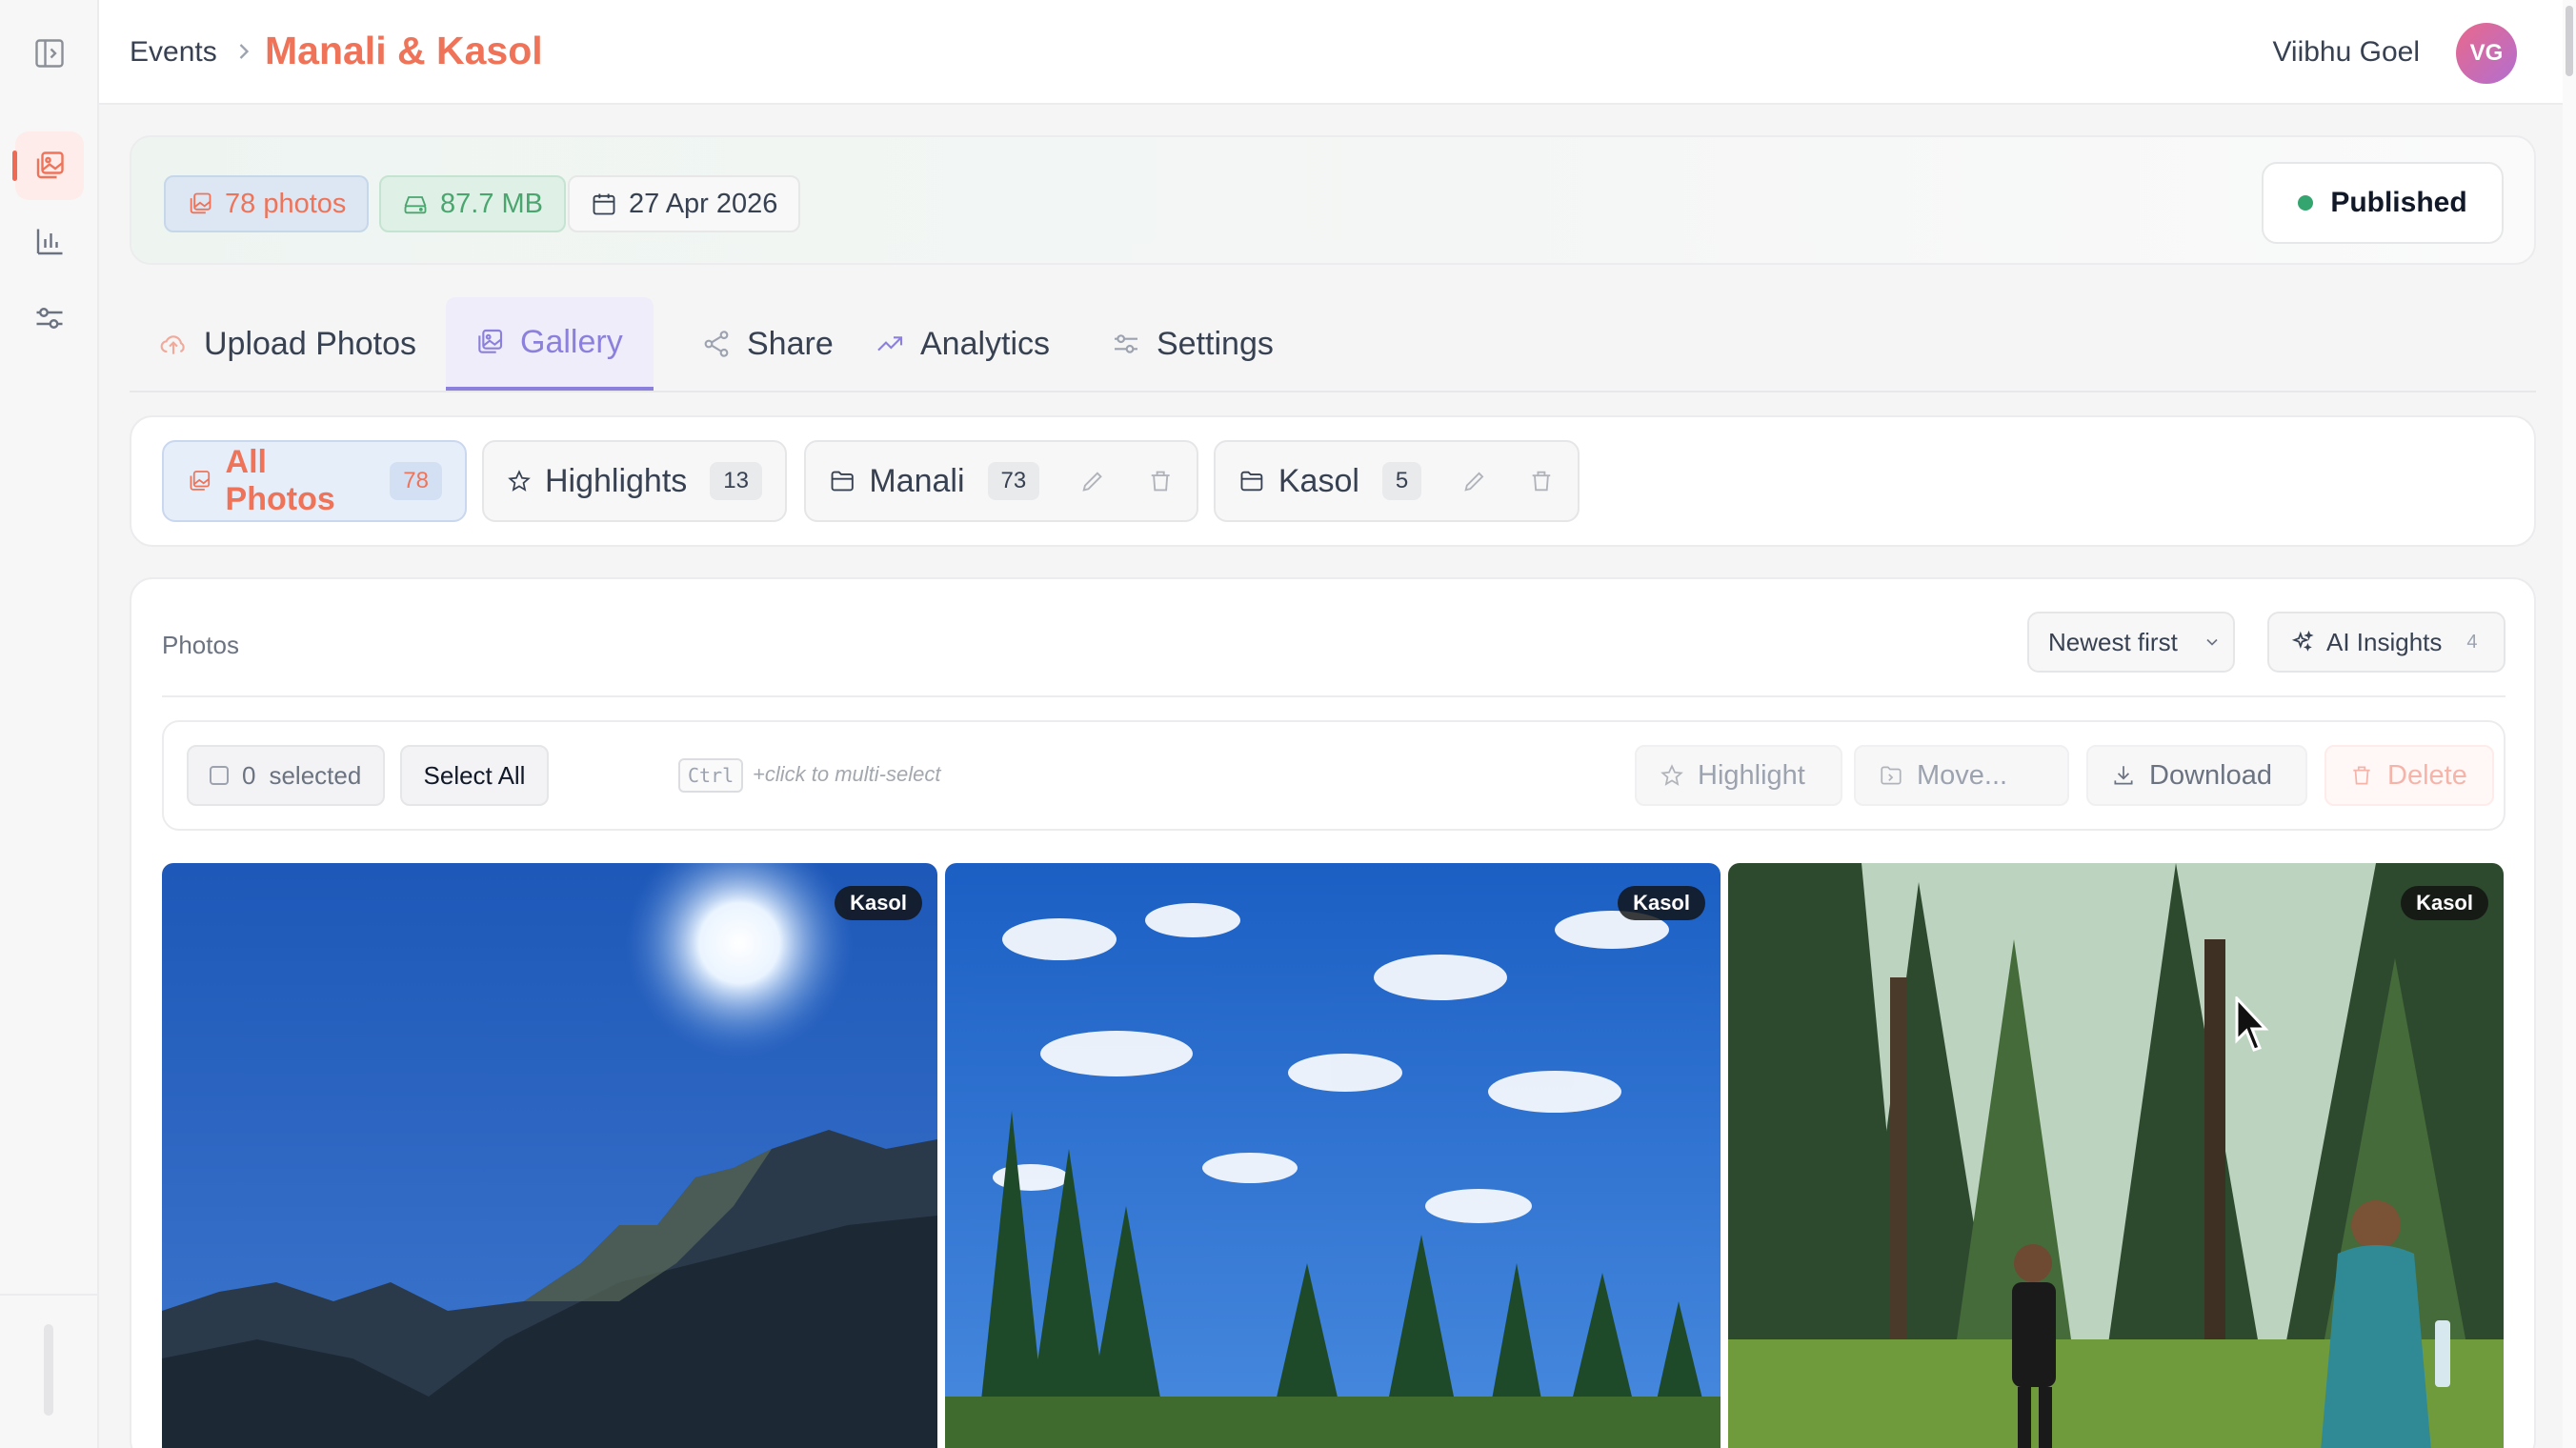 Image resolution: width=2576 pixels, height=1448 pixels. Describe the element at coordinates (200, 645) in the screenshot. I see `photos-section-title: Photos` at that location.